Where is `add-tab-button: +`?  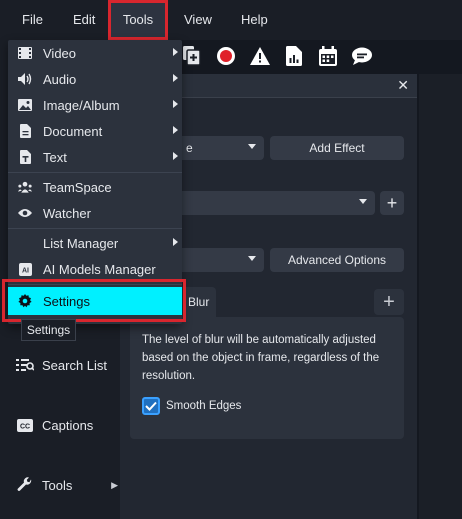 add-tab-button: + is located at coordinates (389, 302).